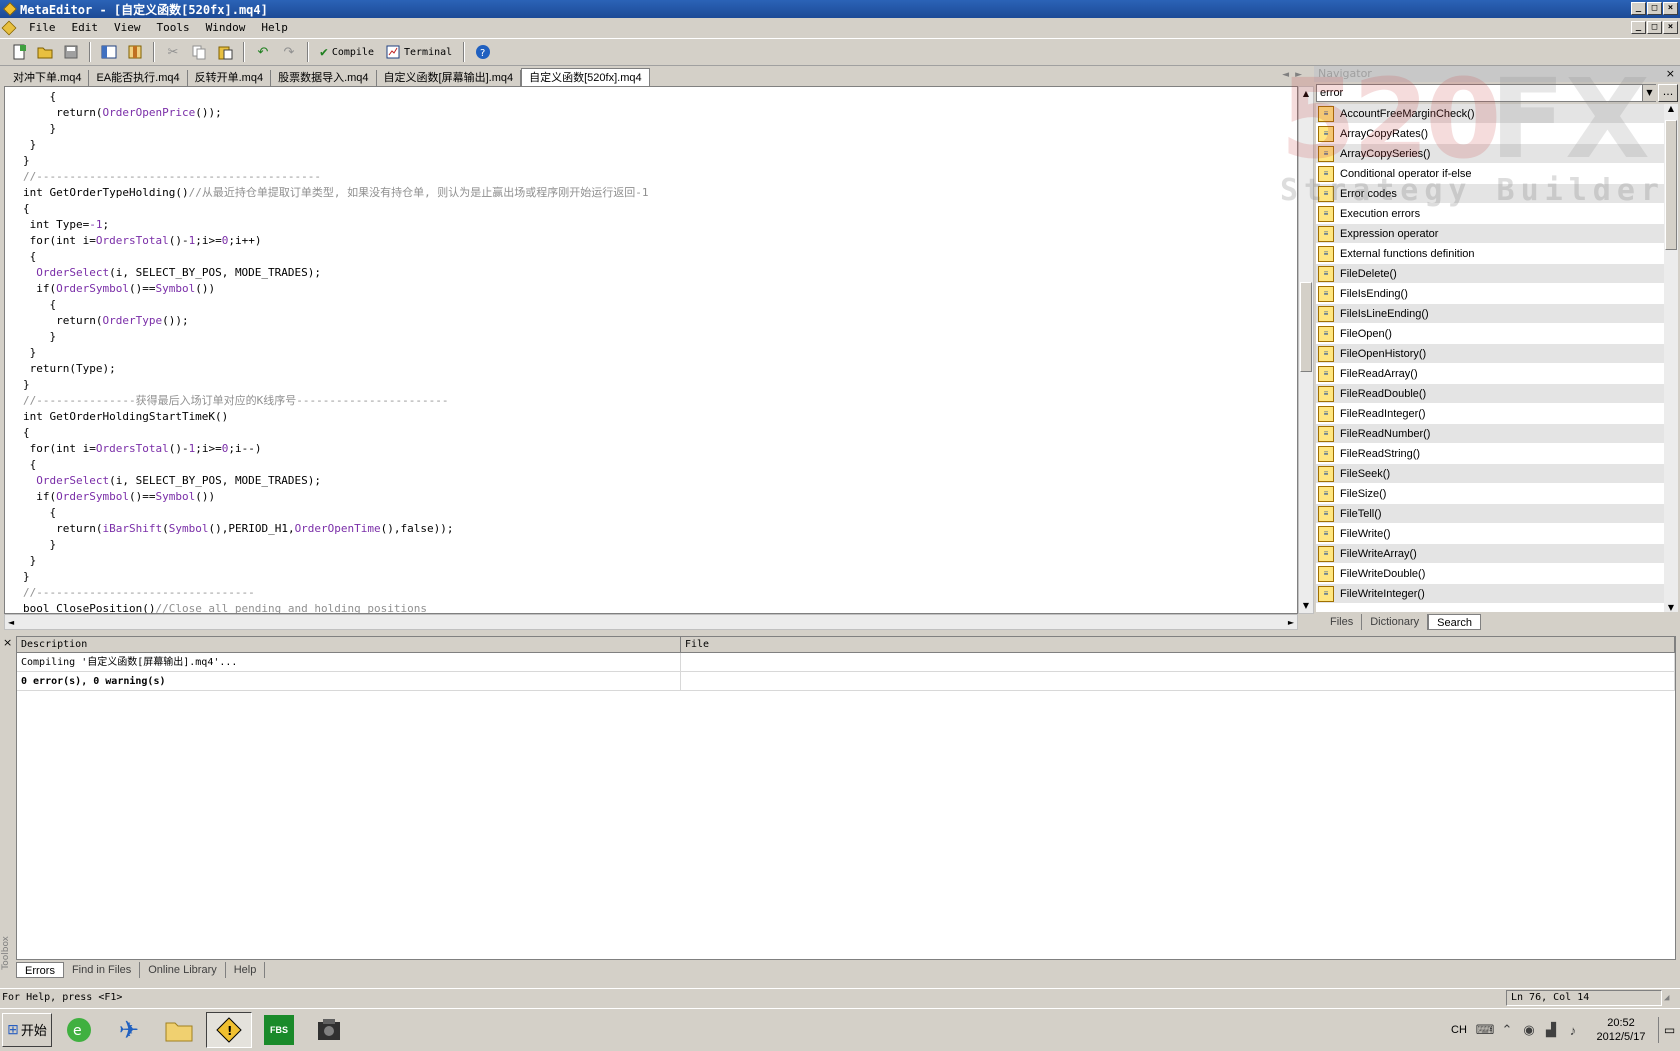 Image resolution: width=1680 pixels, height=1051 pixels. Describe the element at coordinates (102, 970) in the screenshot. I see `tab-find-in-files: Find in Files` at that location.